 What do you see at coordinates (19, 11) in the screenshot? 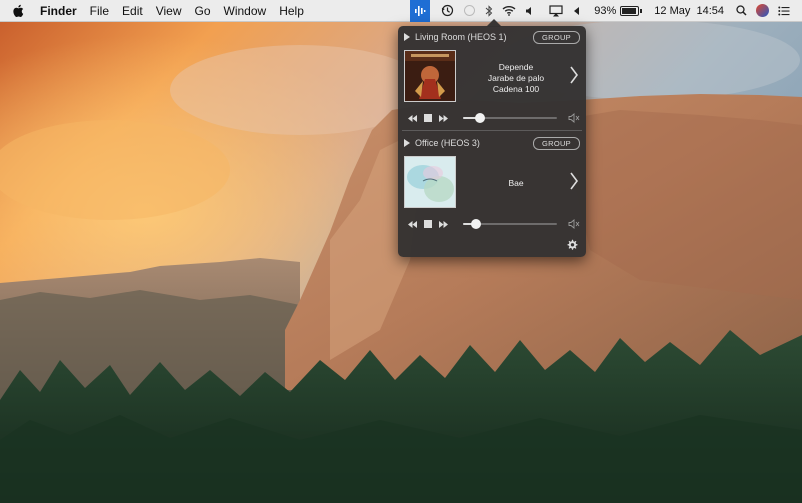
I see `apple-logo-icon` at bounding box center [19, 11].